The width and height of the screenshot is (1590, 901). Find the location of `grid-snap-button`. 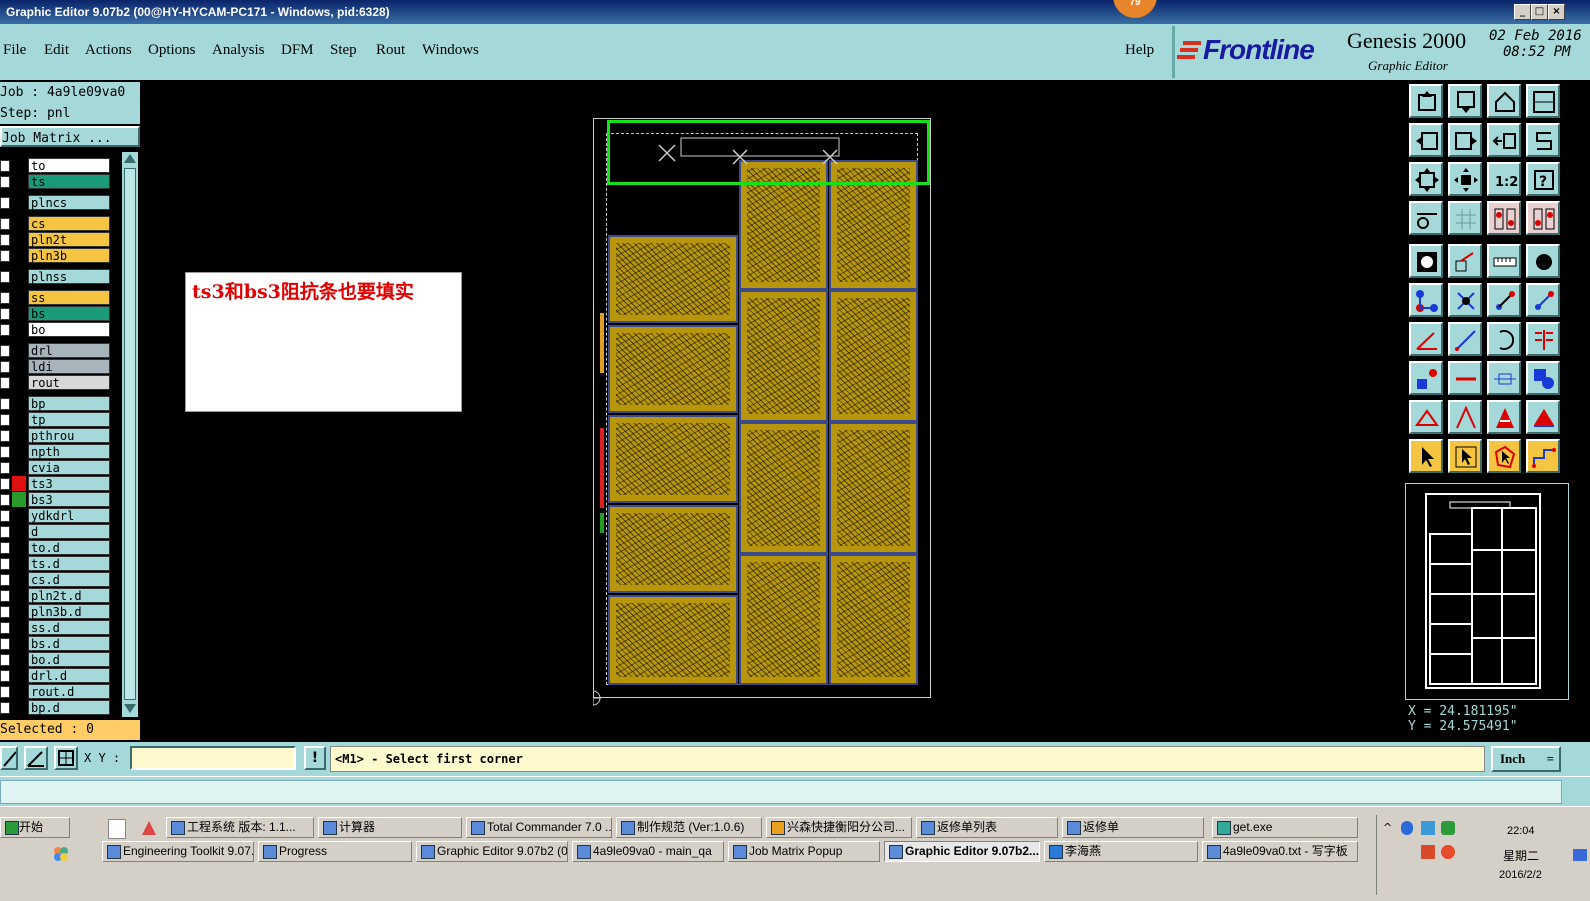

grid-snap-button is located at coordinates (66, 758).